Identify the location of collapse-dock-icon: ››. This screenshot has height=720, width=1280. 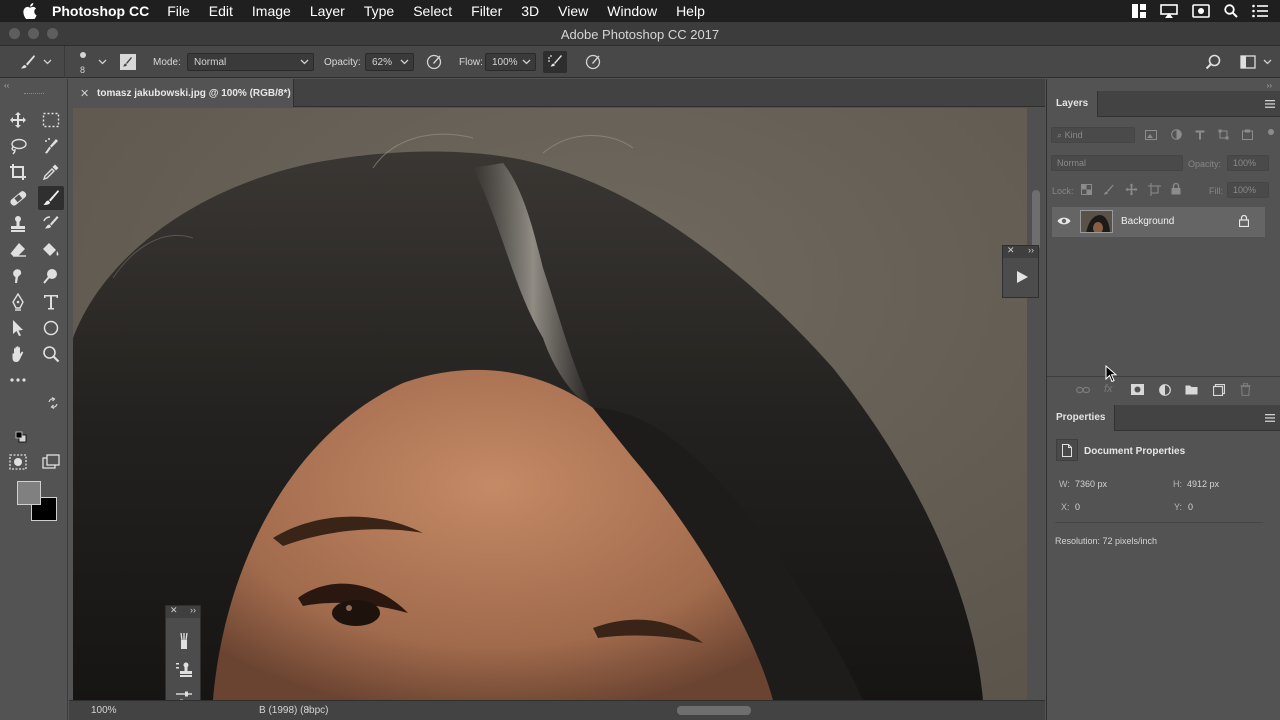
(1269, 85).